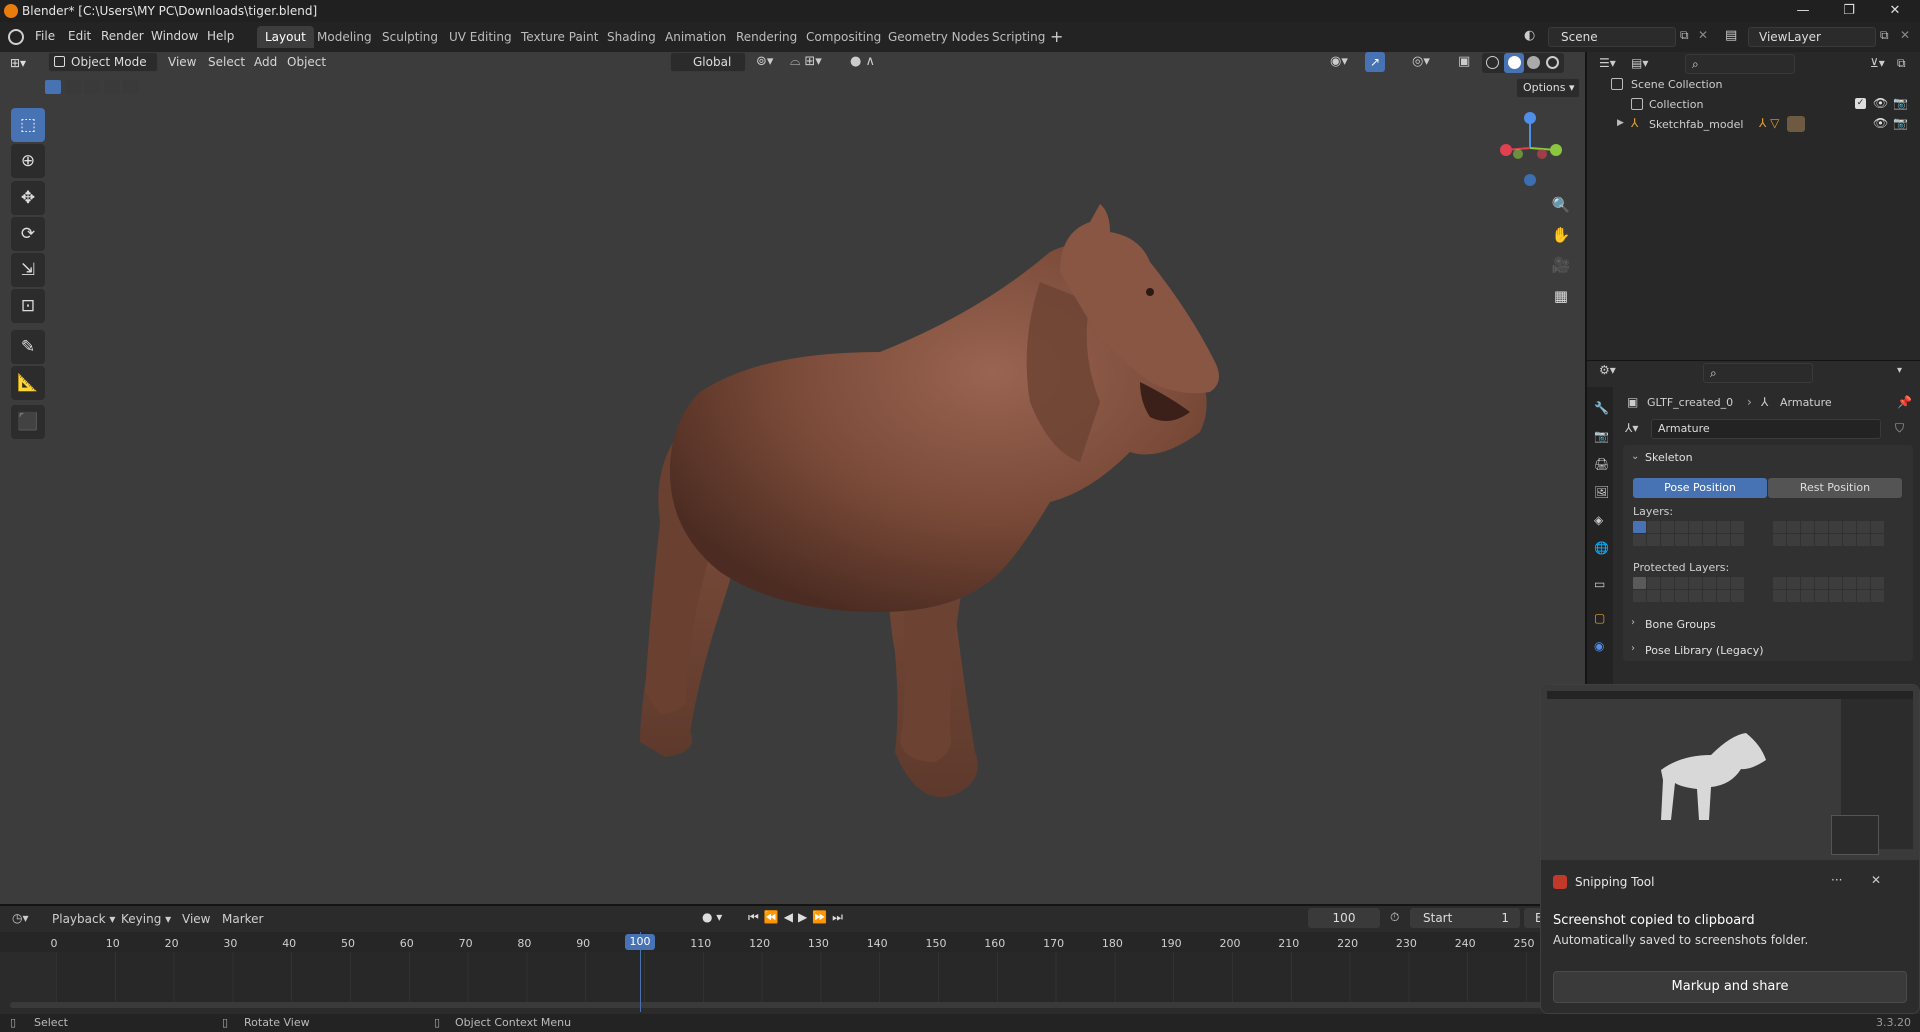 Image resolution: width=1920 pixels, height=1032 pixels. What do you see at coordinates (695, 37) in the screenshot?
I see `tab-animation: Animation` at bounding box center [695, 37].